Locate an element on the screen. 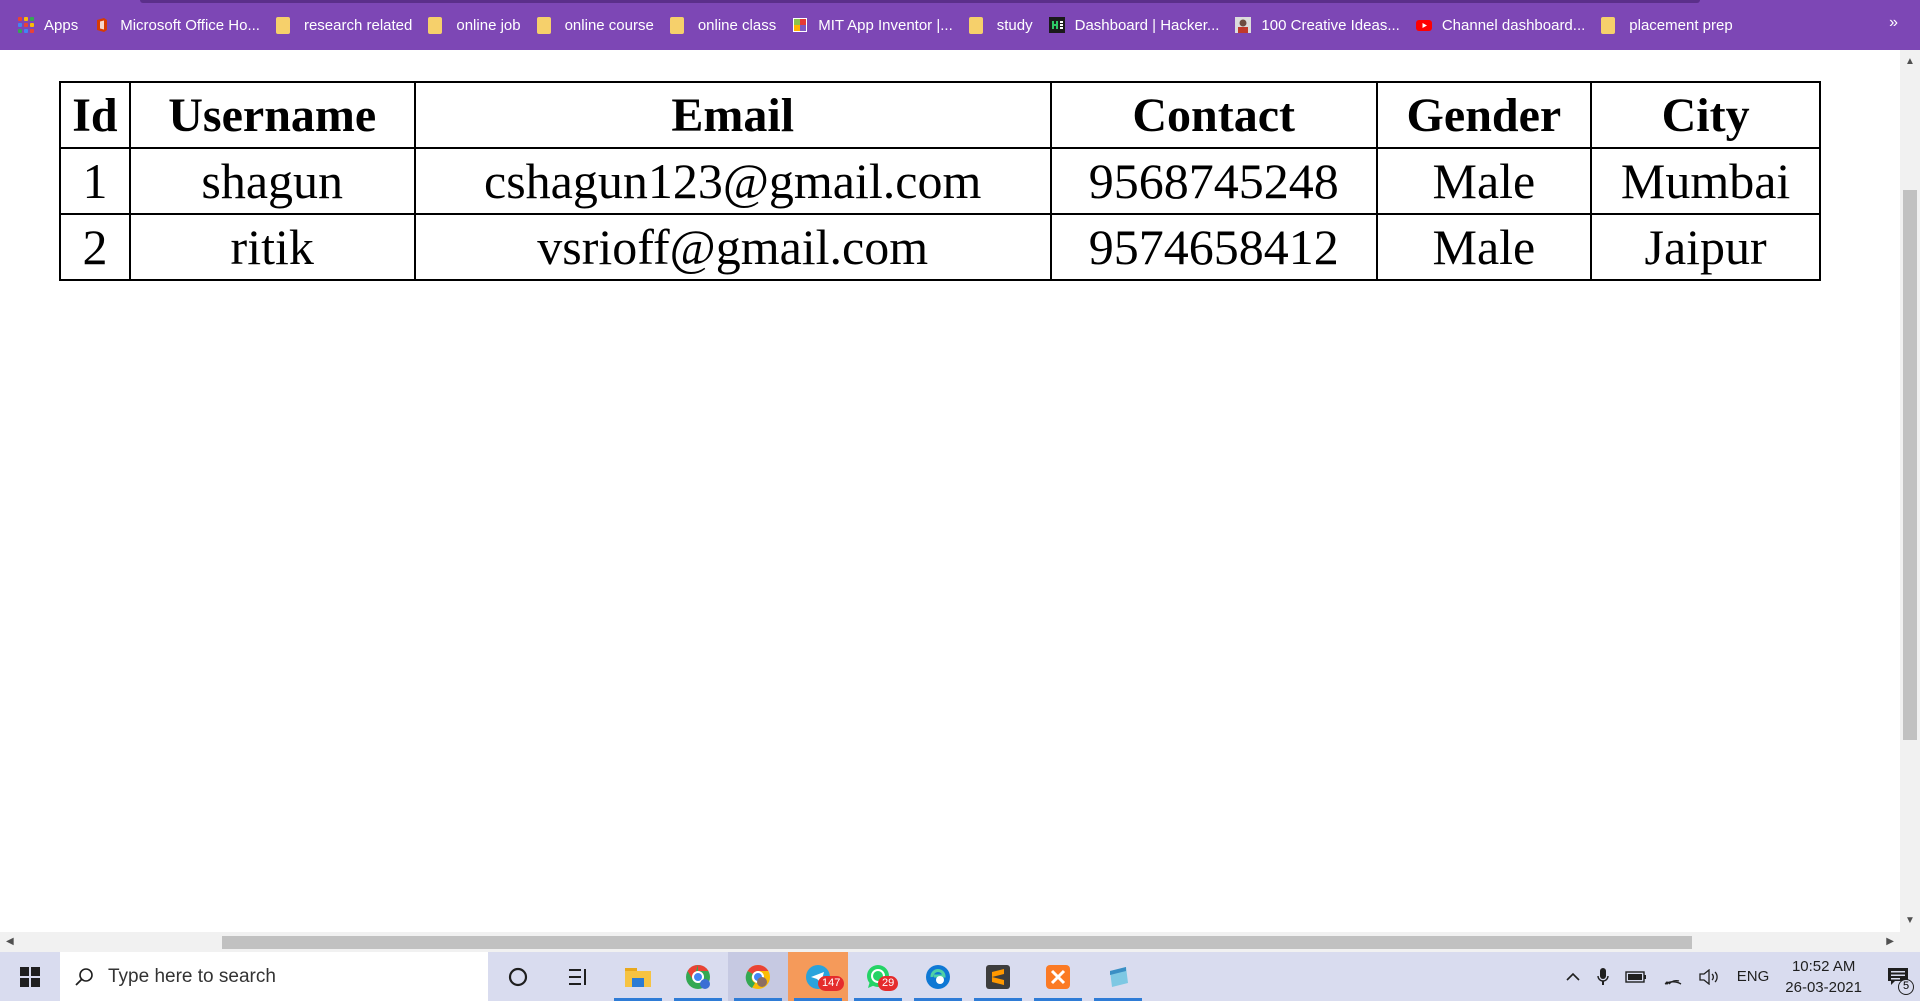 Image resolution: width=1920 pixels, height=1001 pixels. bookmark-label: research related is located at coordinates (358, 25).